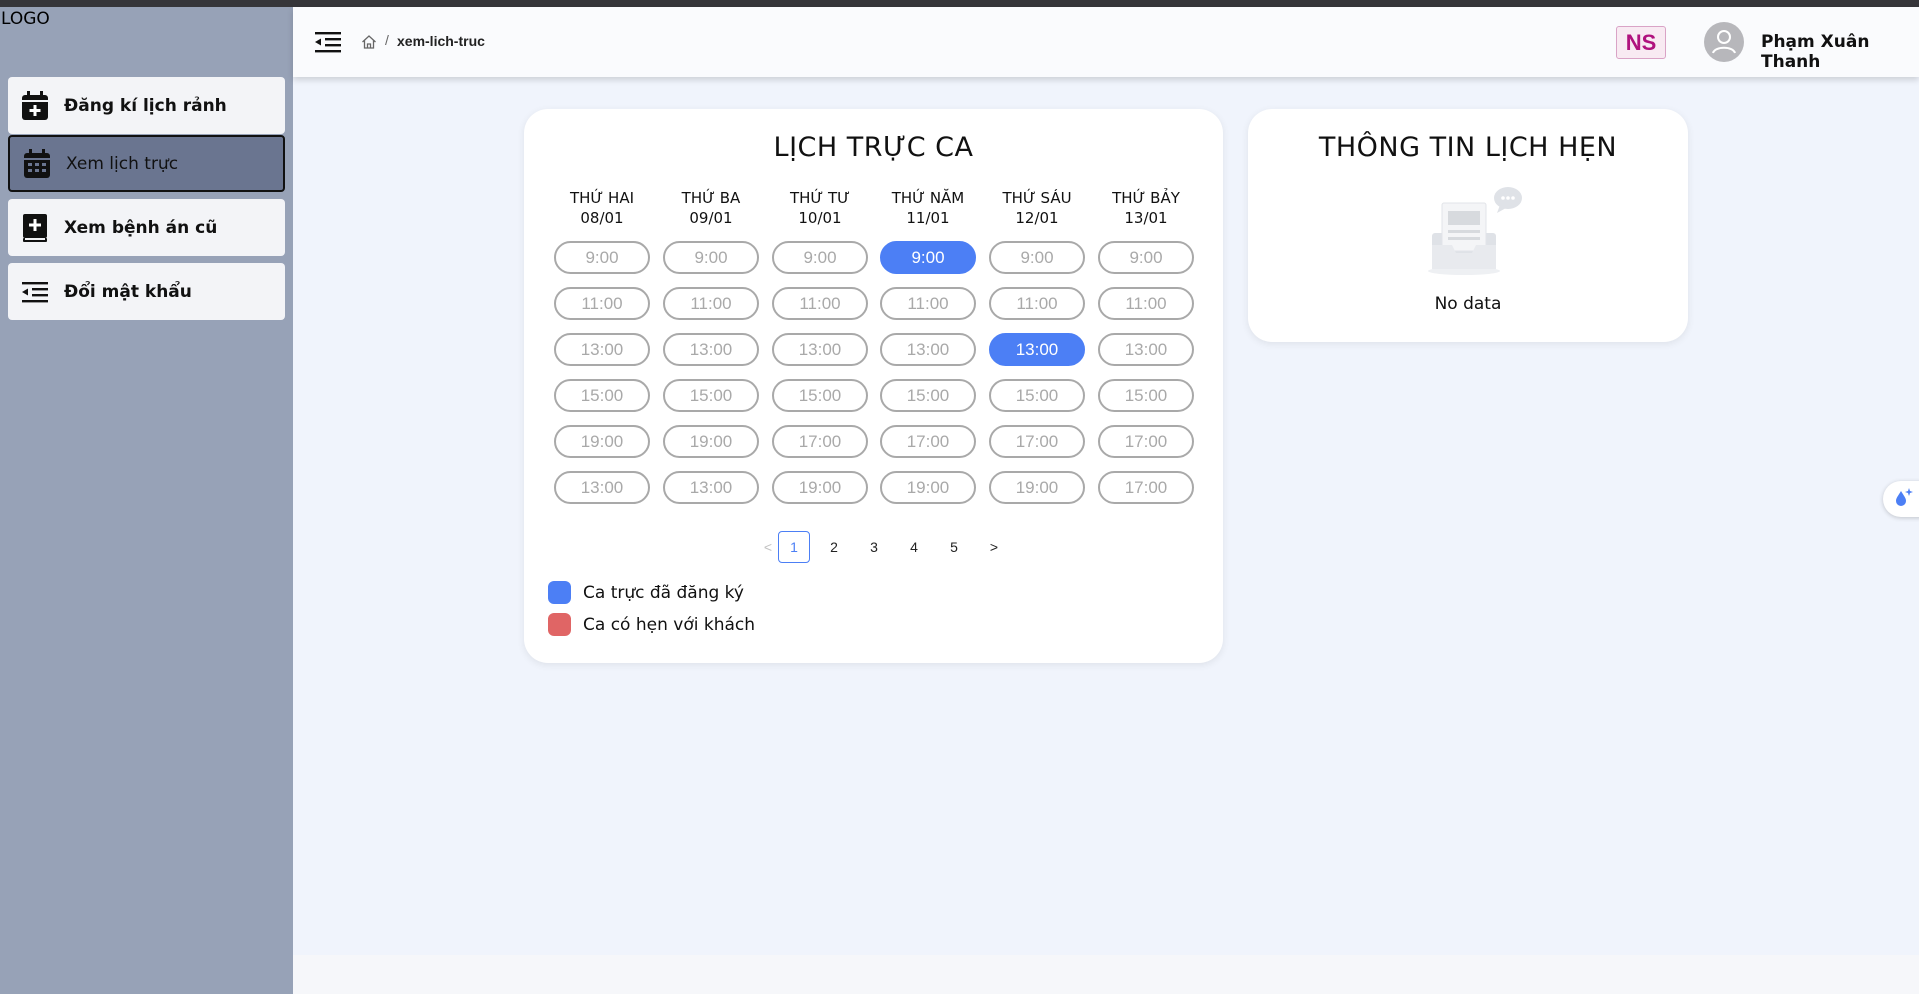 The height and width of the screenshot is (994, 1919). I want to click on menu-collapse-icon, so click(328, 42).